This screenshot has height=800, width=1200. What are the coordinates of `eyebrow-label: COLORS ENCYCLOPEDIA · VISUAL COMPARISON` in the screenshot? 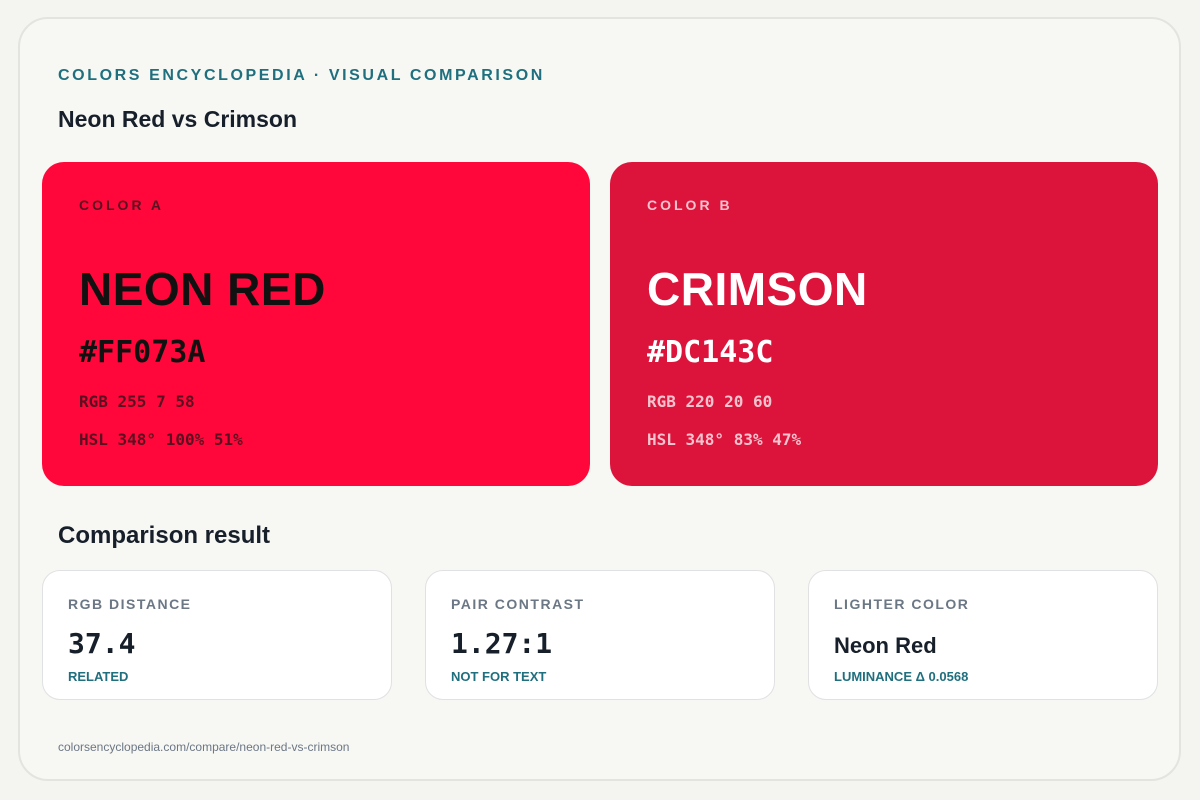 It's located at (301, 75).